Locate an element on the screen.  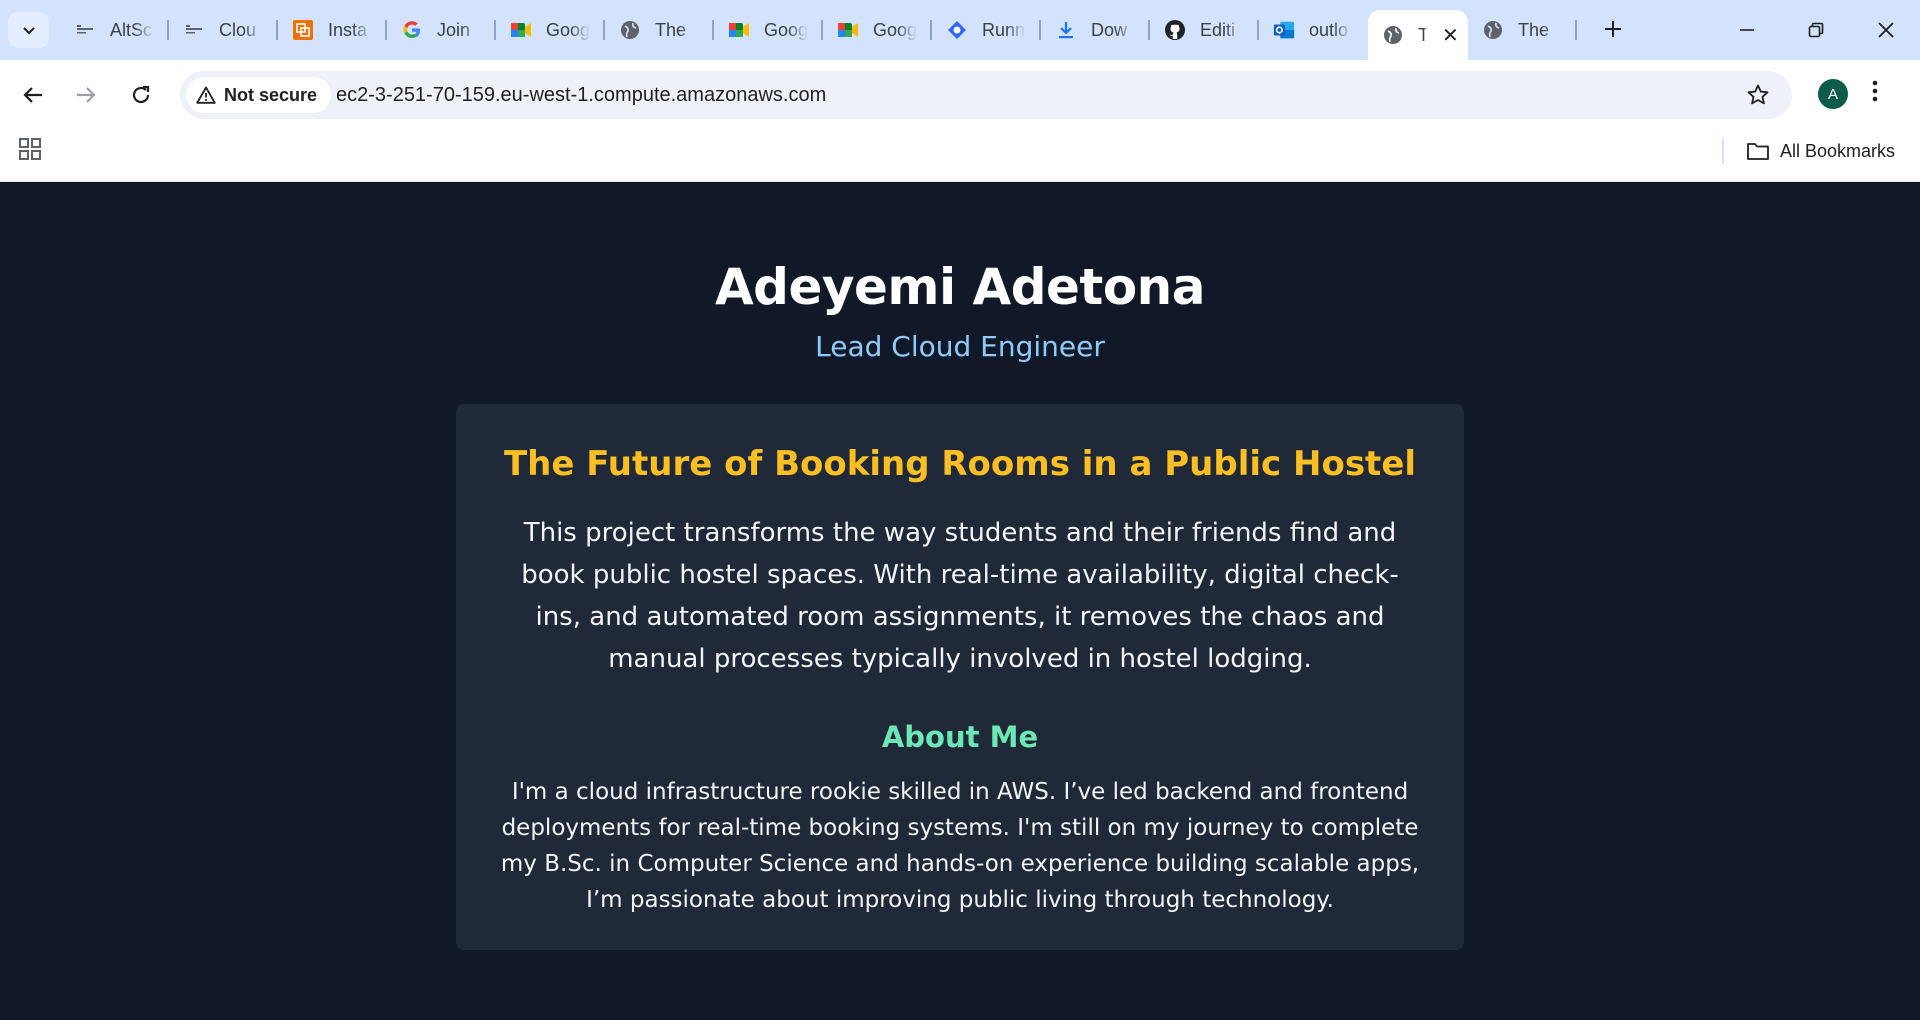
reload-icon is located at coordinates (141, 94).